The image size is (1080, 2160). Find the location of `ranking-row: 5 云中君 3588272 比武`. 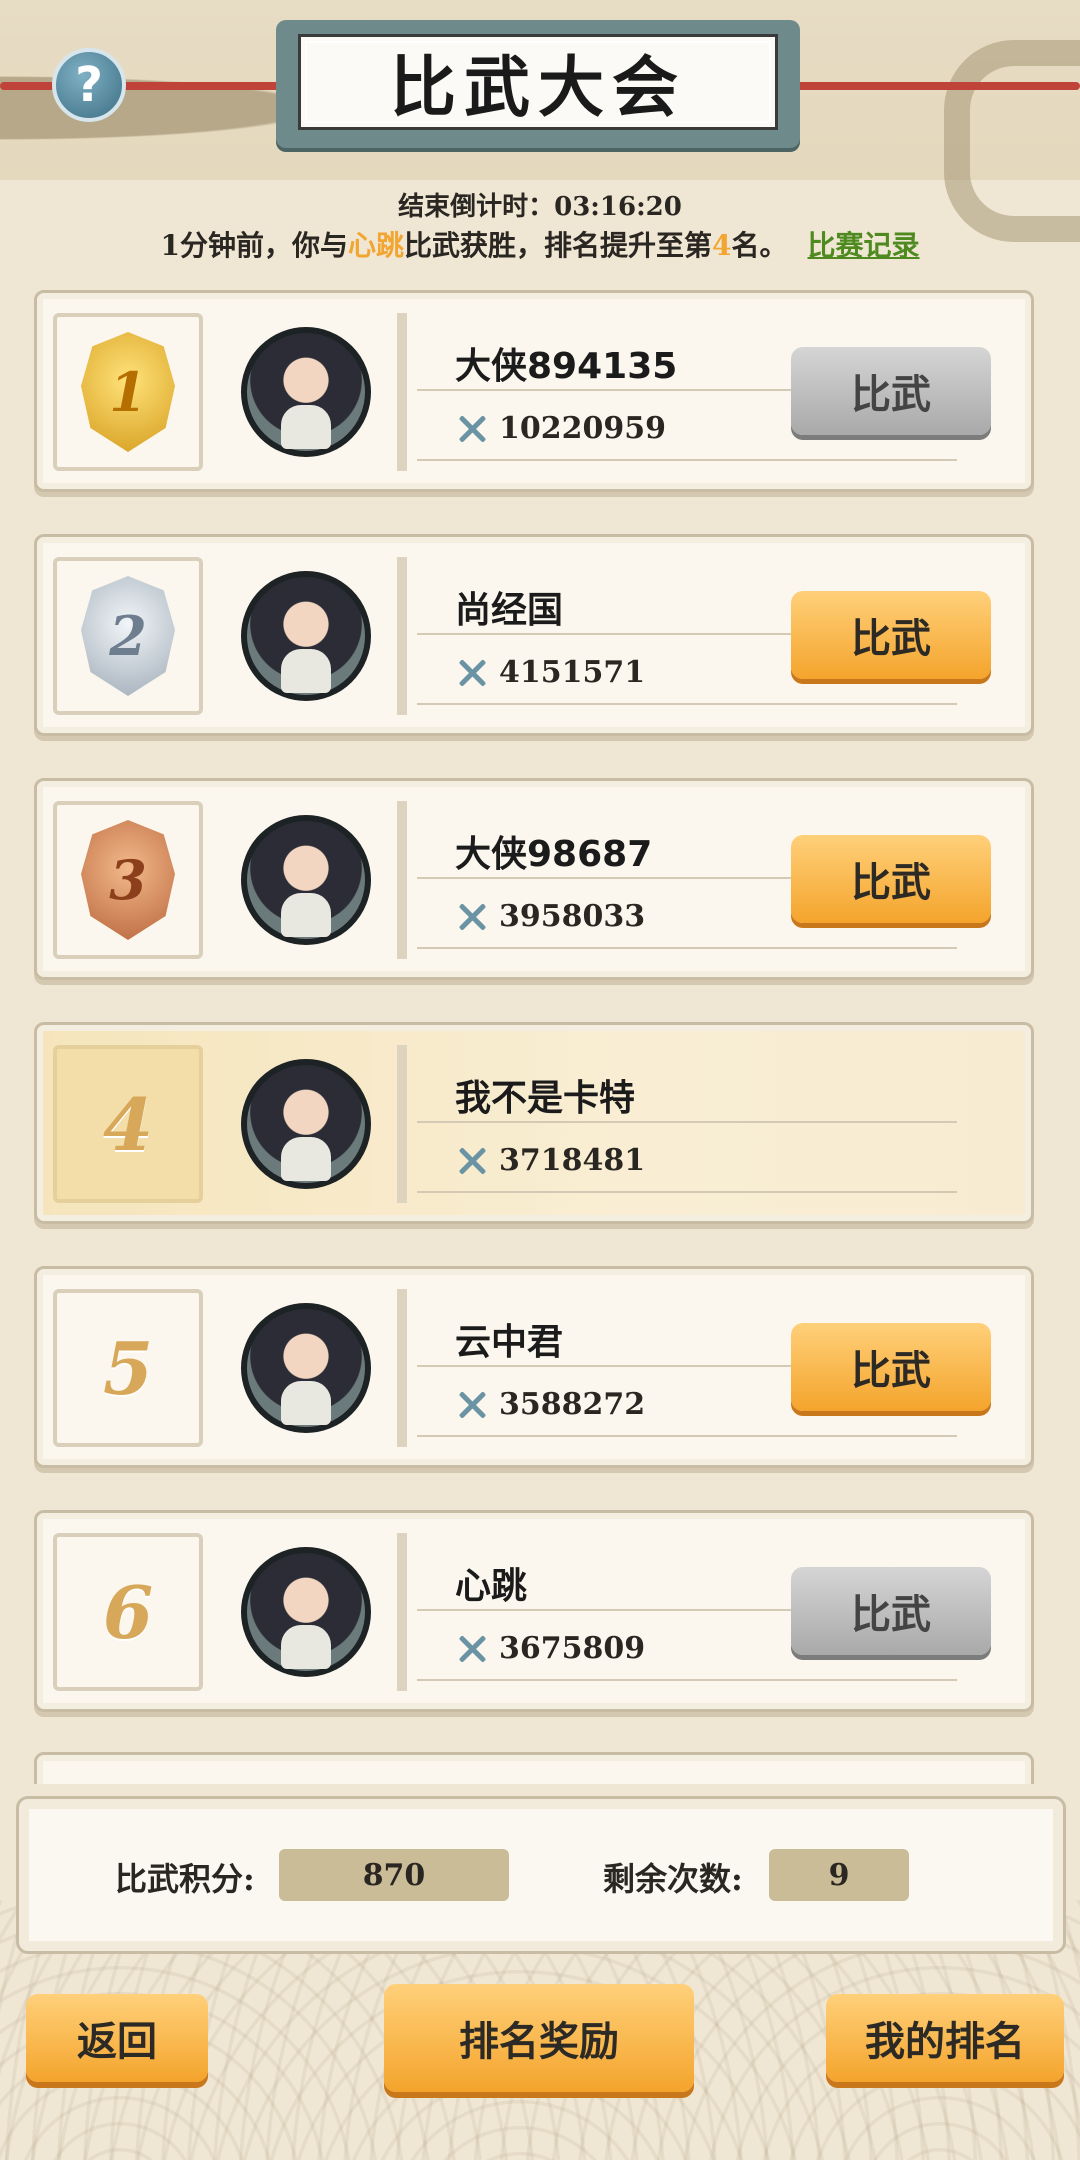

ranking-row: 5 云中君 3588272 比武 is located at coordinates (534, 1367).